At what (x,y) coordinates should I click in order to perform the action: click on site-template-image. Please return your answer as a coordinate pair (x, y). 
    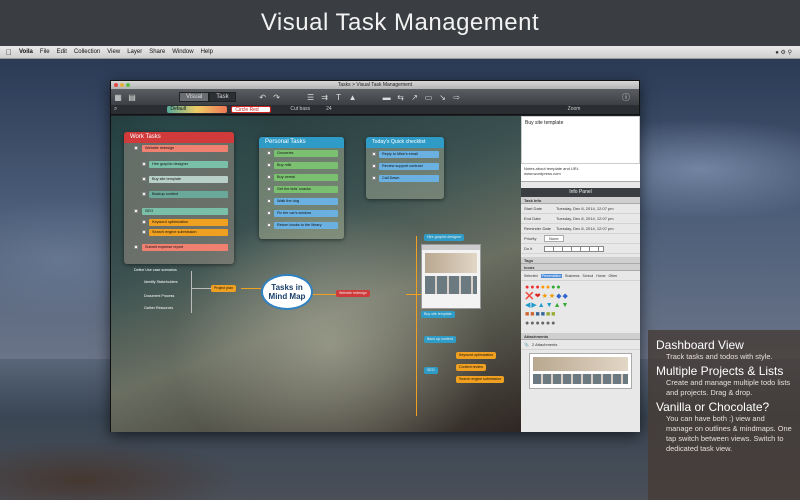
    Looking at the image, I should click on (451, 276).